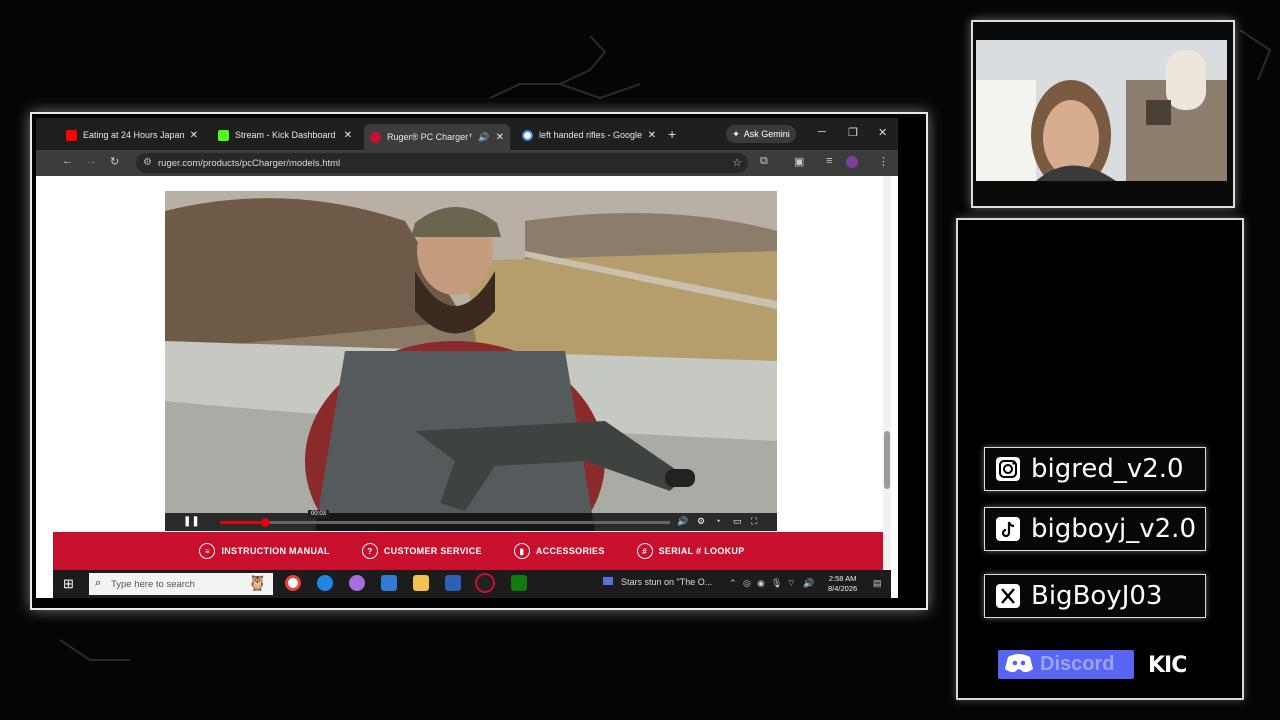 Image resolution: width=1280 pixels, height=720 pixels. I want to click on edge-icon, so click(325, 583).